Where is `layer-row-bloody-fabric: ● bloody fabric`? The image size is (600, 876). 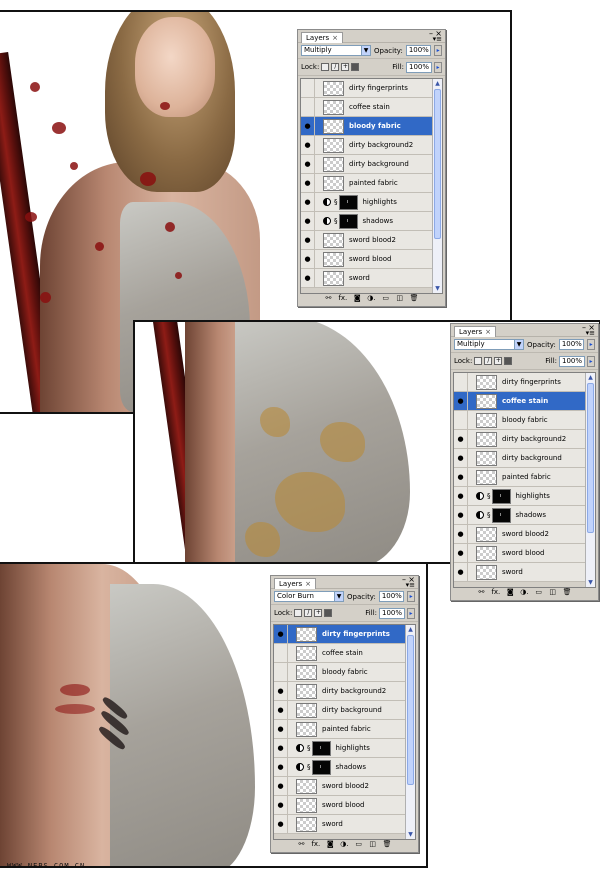 layer-row-bloody-fabric: ● bloody fabric is located at coordinates (366, 126).